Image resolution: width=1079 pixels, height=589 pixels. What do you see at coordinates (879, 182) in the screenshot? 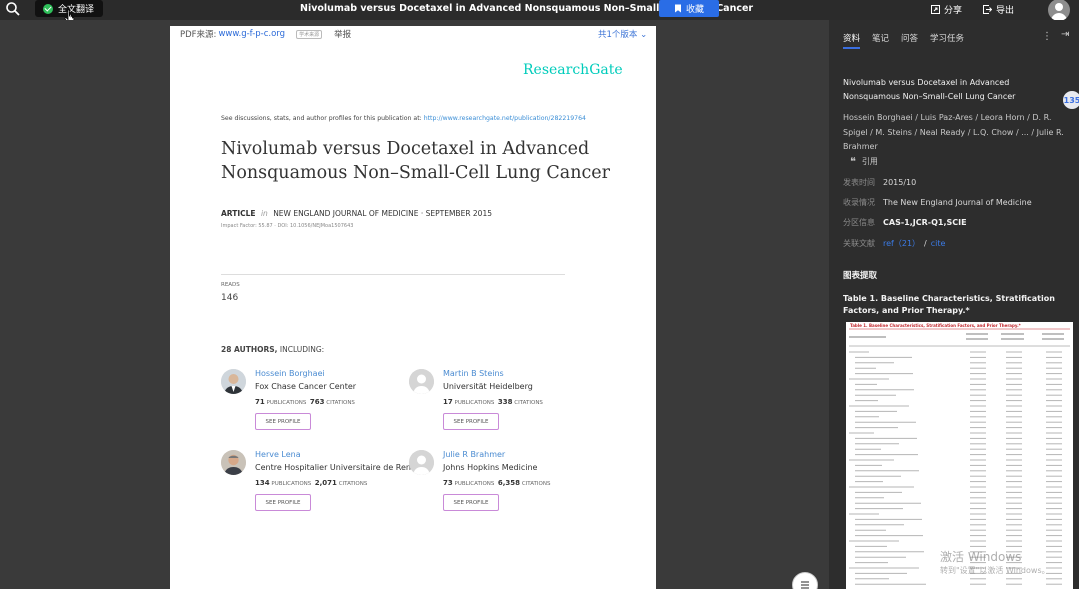
I see `meta-published: 发表时间 2015/10` at bounding box center [879, 182].